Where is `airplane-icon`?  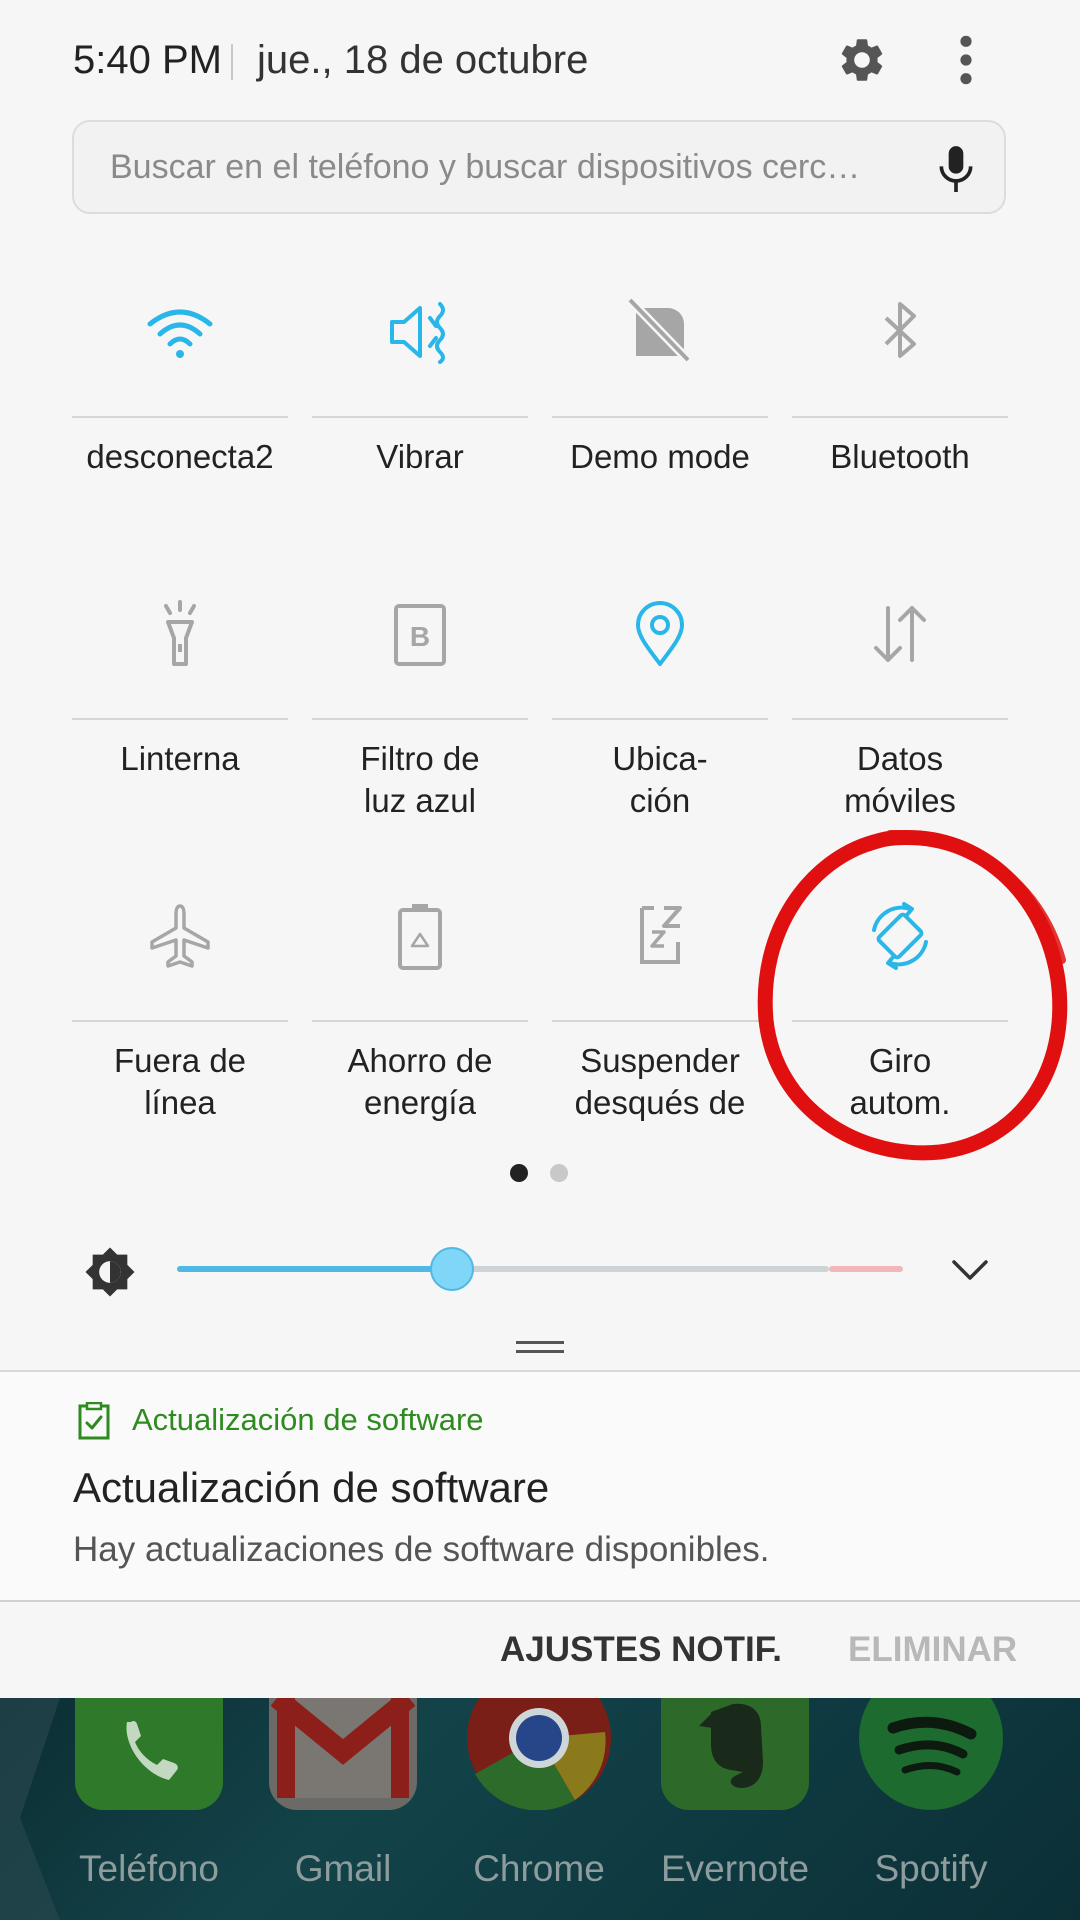
airplane-icon is located at coordinates (180, 936).